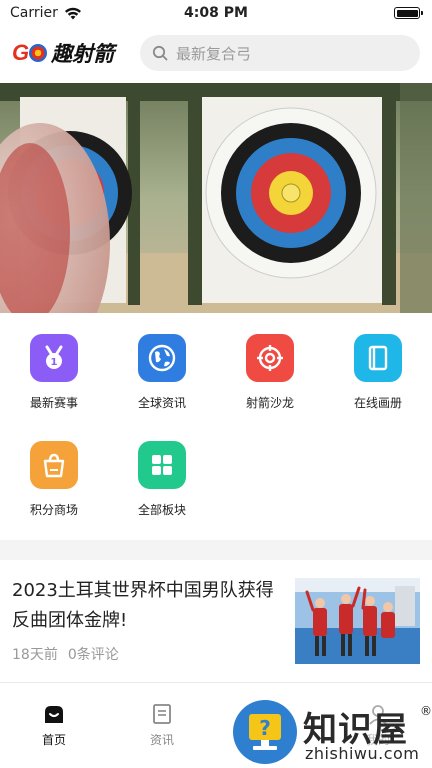 This screenshot has height=768, width=432. I want to click on wifi-icon, so click(72, 13).